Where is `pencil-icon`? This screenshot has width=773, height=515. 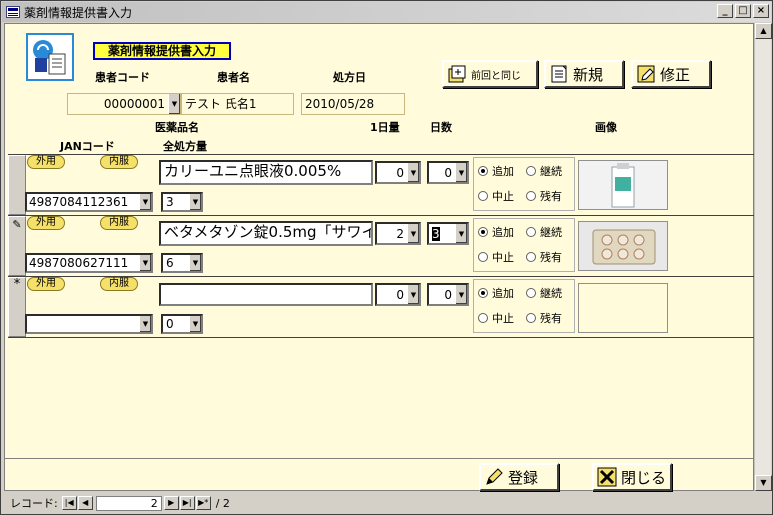
pencil-icon is located at coordinates (494, 477).